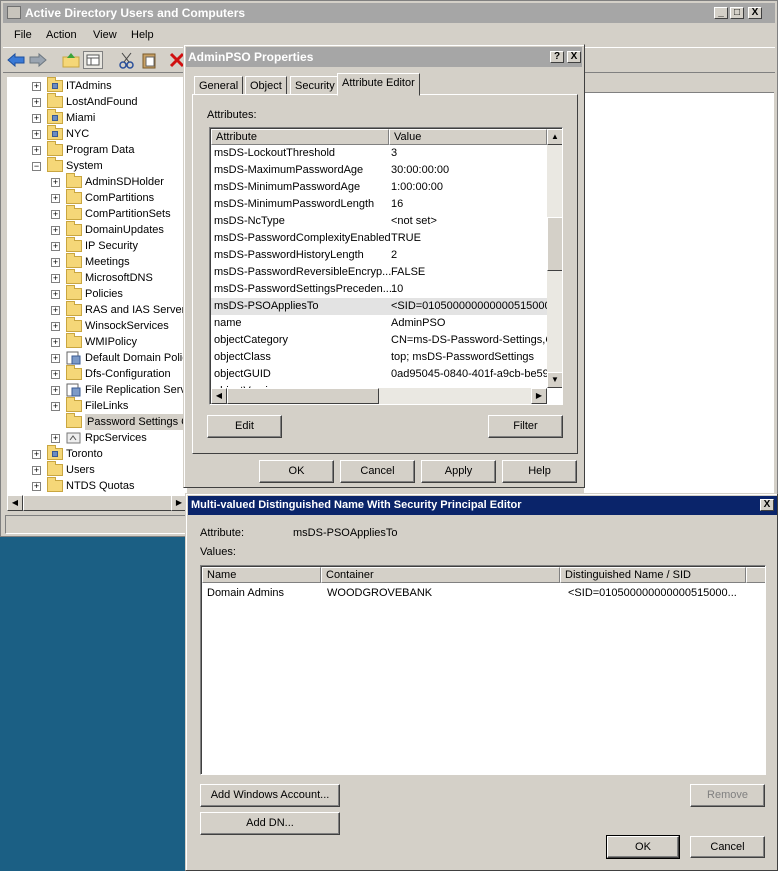  I want to click on hscroll-left-button: ◀, so click(219, 396).